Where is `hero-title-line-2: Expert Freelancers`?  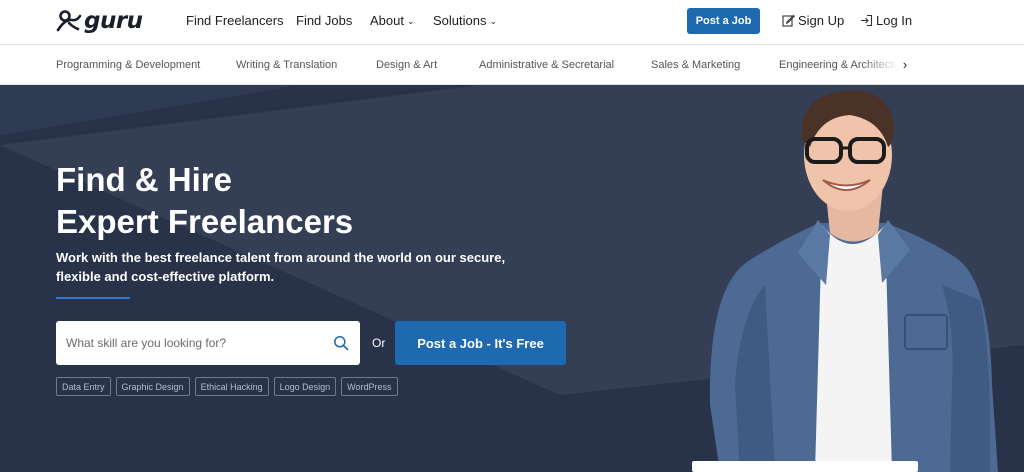 hero-title-line-2: Expert Freelancers is located at coordinates (205, 221).